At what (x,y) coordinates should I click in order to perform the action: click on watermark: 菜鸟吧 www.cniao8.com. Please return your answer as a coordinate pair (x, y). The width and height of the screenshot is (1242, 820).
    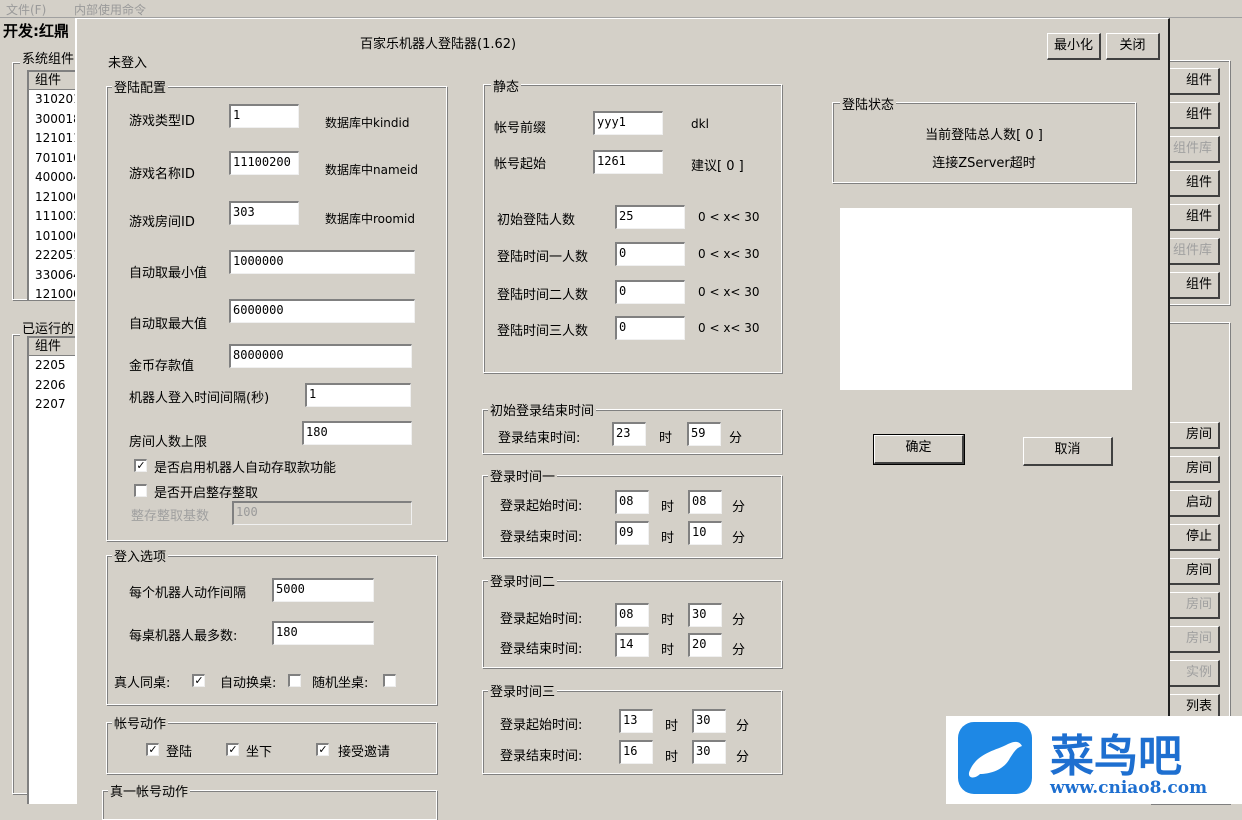
    Looking at the image, I should click on (1094, 760).